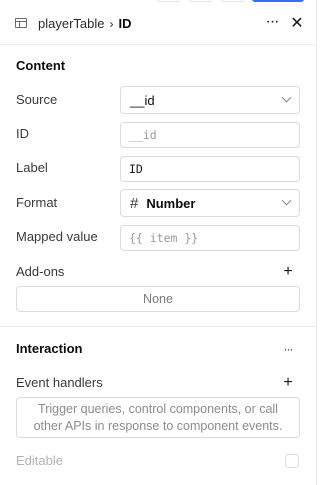  I want to click on interaction-section-title: Interaction, so click(49, 348).